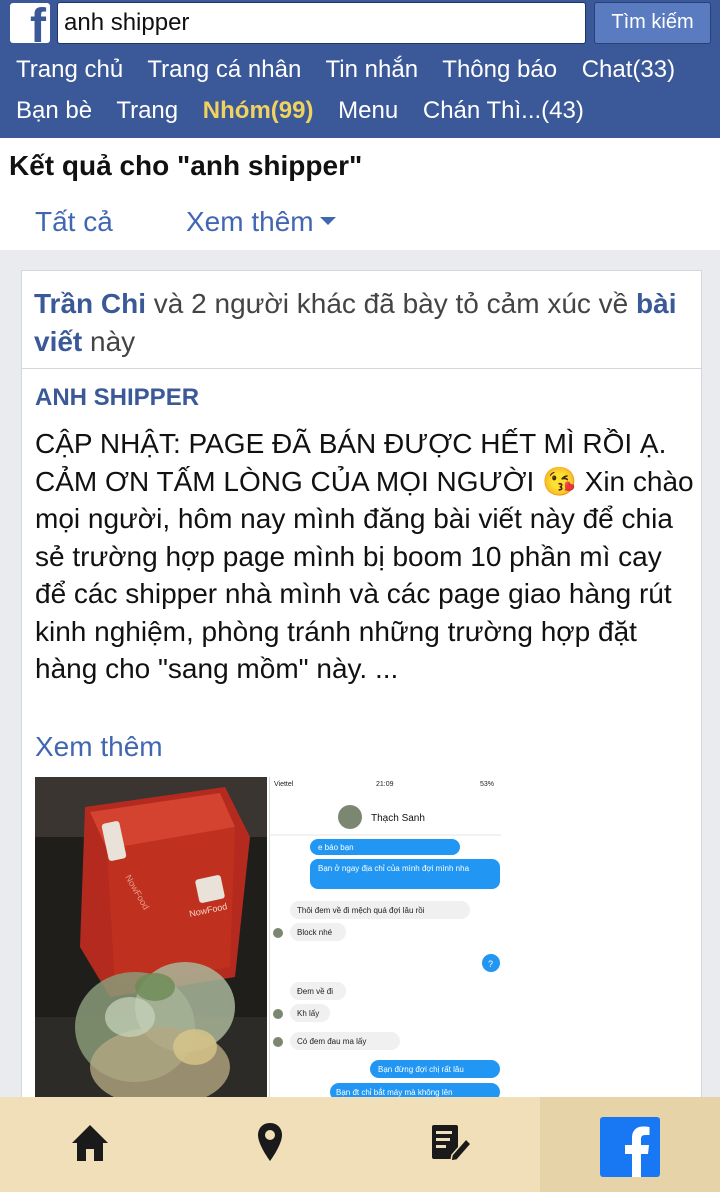 This screenshot has height=1192, width=720. Describe the element at coordinates (109, 341) in the screenshot. I see `reaction-tail: này` at that location.